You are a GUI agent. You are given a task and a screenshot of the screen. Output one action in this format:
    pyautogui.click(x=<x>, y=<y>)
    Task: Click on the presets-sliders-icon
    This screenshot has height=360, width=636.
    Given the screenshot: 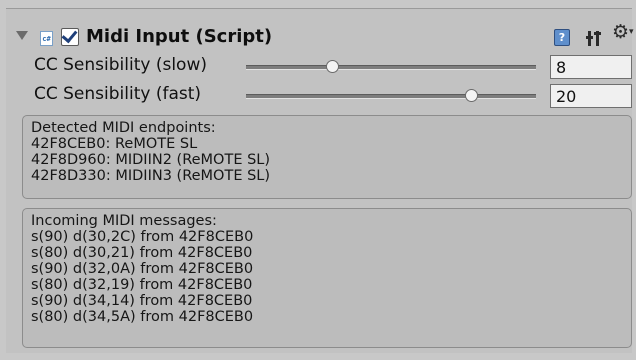 What is the action you would take?
    pyautogui.click(x=595, y=38)
    